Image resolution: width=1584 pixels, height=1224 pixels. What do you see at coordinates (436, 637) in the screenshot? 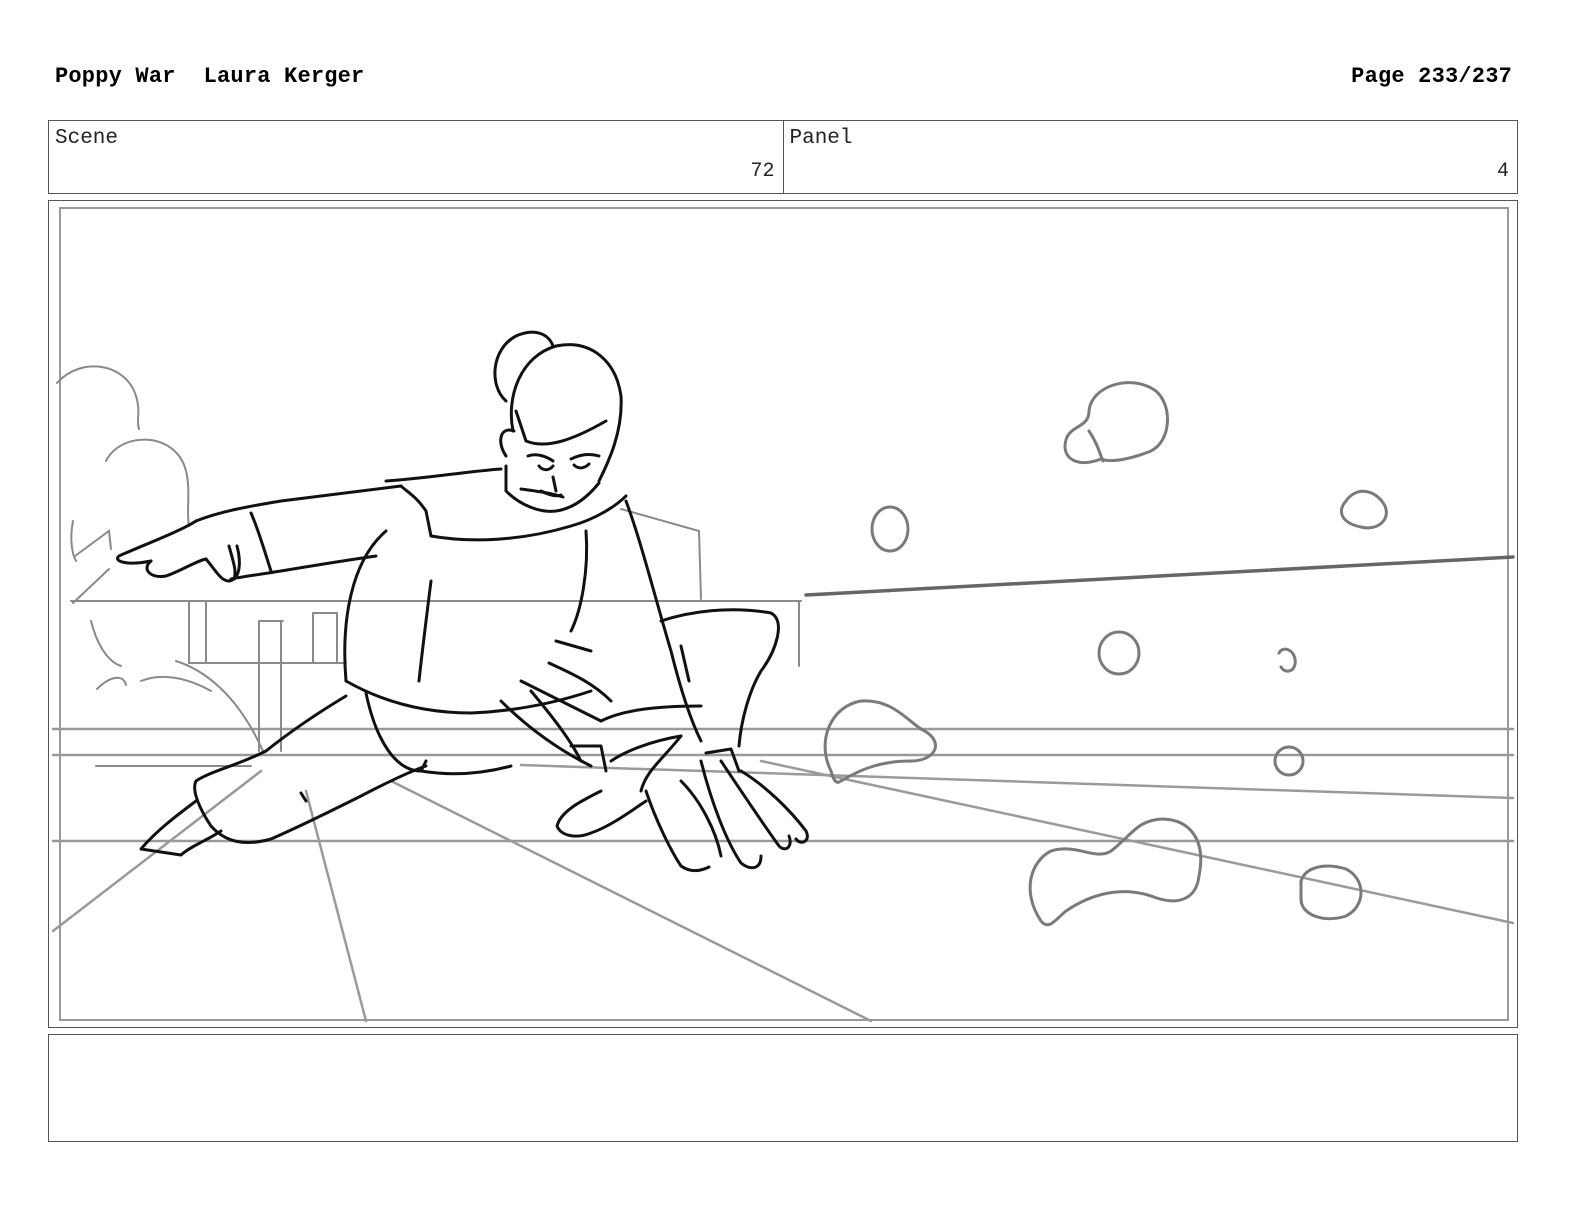
I see `background-buildings` at bounding box center [436, 637].